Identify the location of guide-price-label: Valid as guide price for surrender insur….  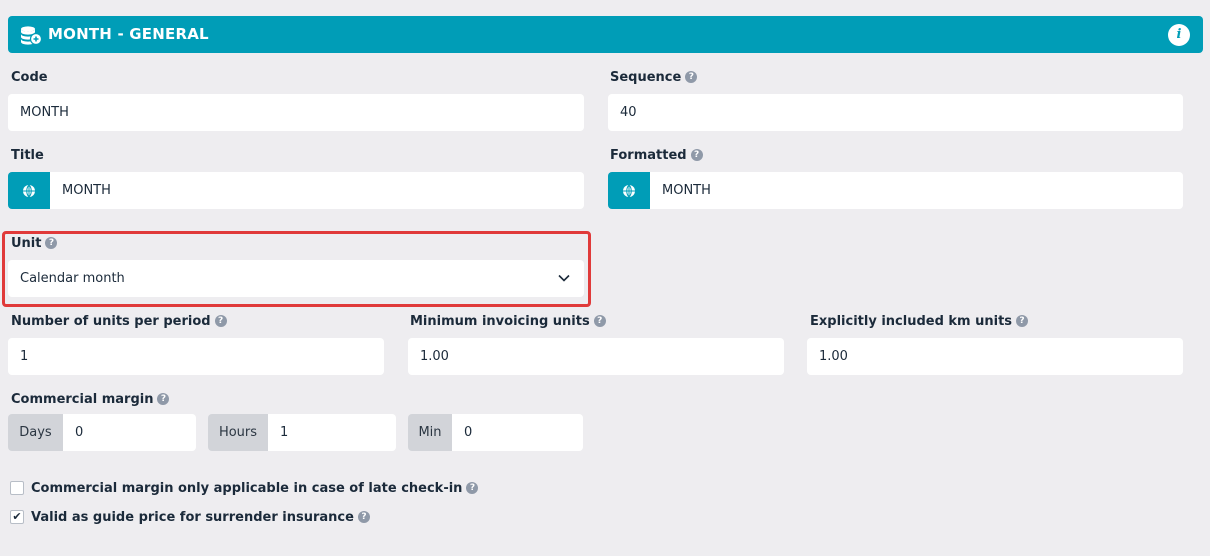
(192, 517).